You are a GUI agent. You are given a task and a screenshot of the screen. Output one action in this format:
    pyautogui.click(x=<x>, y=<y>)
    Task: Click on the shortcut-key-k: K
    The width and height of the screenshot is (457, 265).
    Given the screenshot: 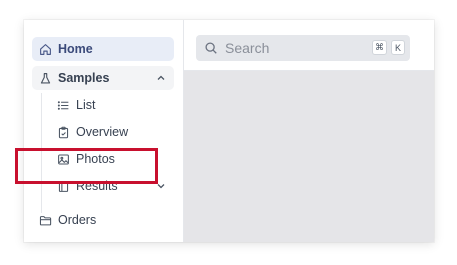 What is the action you would take?
    pyautogui.click(x=398, y=47)
    